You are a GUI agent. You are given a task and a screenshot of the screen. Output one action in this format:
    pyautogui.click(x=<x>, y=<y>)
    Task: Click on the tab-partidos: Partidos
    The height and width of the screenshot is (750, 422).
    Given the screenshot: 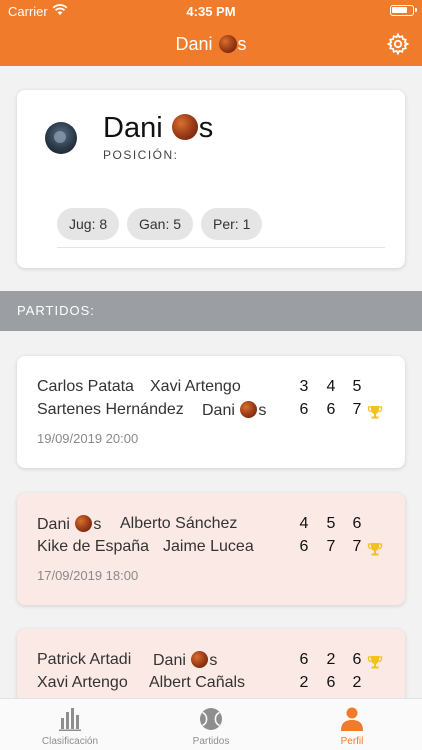 What is the action you would take?
    pyautogui.click(x=211, y=724)
    